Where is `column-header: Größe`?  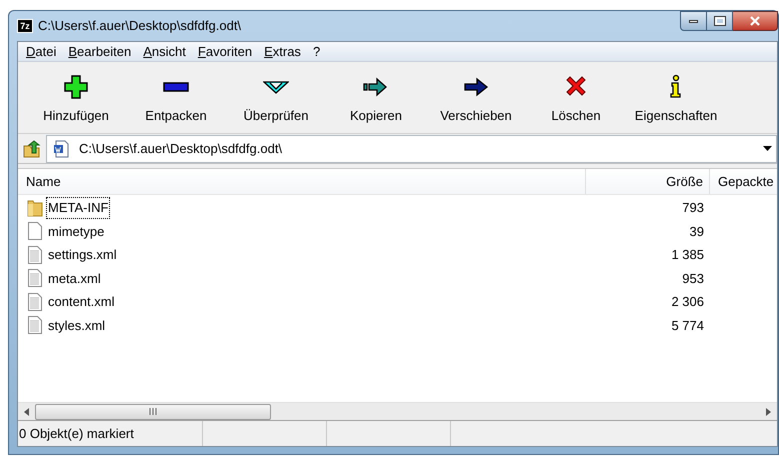
column-header: Größe is located at coordinates (648, 181).